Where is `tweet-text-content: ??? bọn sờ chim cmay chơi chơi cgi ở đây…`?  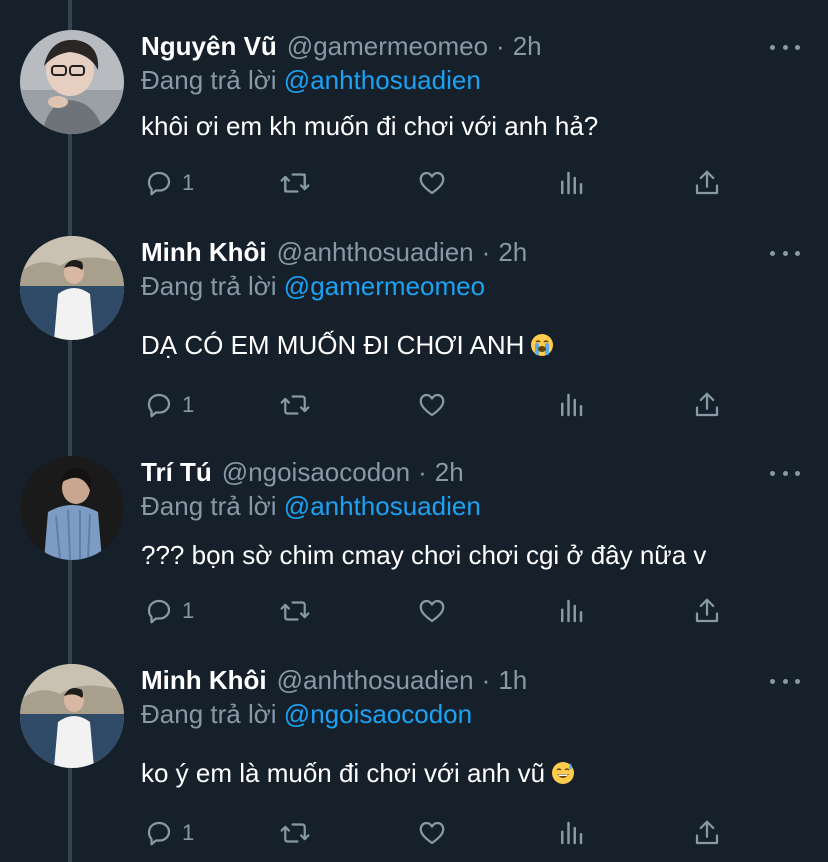
tweet-text-content: ??? bọn sờ chim cmay chơi chơi cgi ở đây… is located at coordinates (424, 555).